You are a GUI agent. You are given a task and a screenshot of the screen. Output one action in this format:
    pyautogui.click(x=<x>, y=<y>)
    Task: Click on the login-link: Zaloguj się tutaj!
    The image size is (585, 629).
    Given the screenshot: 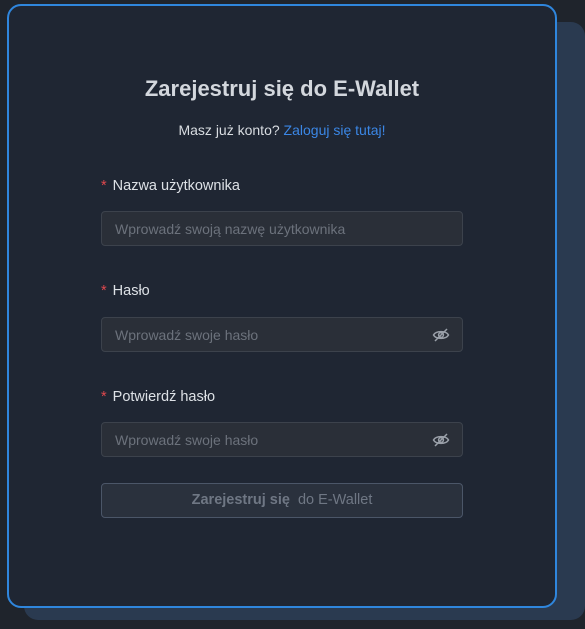 What is the action you would take?
    pyautogui.click(x=335, y=130)
    